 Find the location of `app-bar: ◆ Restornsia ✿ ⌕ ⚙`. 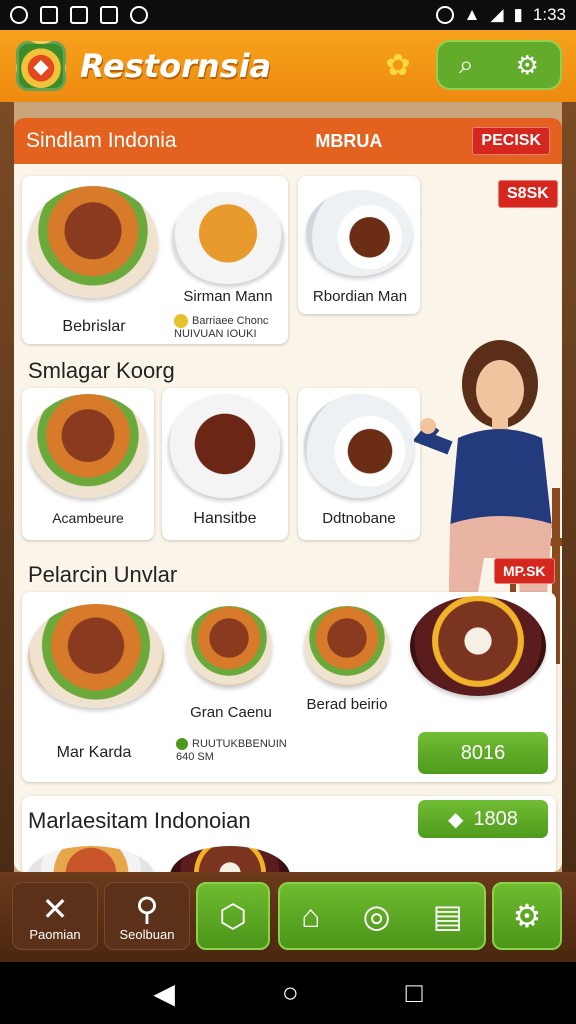

app-bar: ◆ Restornsia ✿ ⌕ ⚙ is located at coordinates (288, 66).